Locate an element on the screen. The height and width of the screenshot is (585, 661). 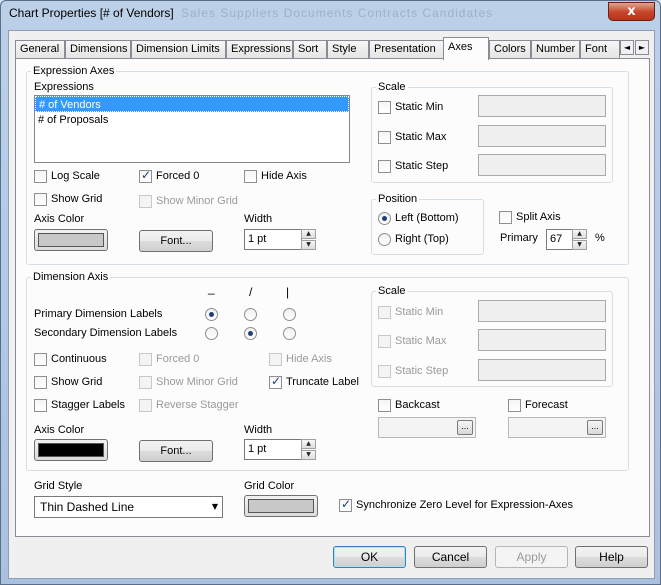
tab-scroll-right-button: ► is located at coordinates (642, 47).